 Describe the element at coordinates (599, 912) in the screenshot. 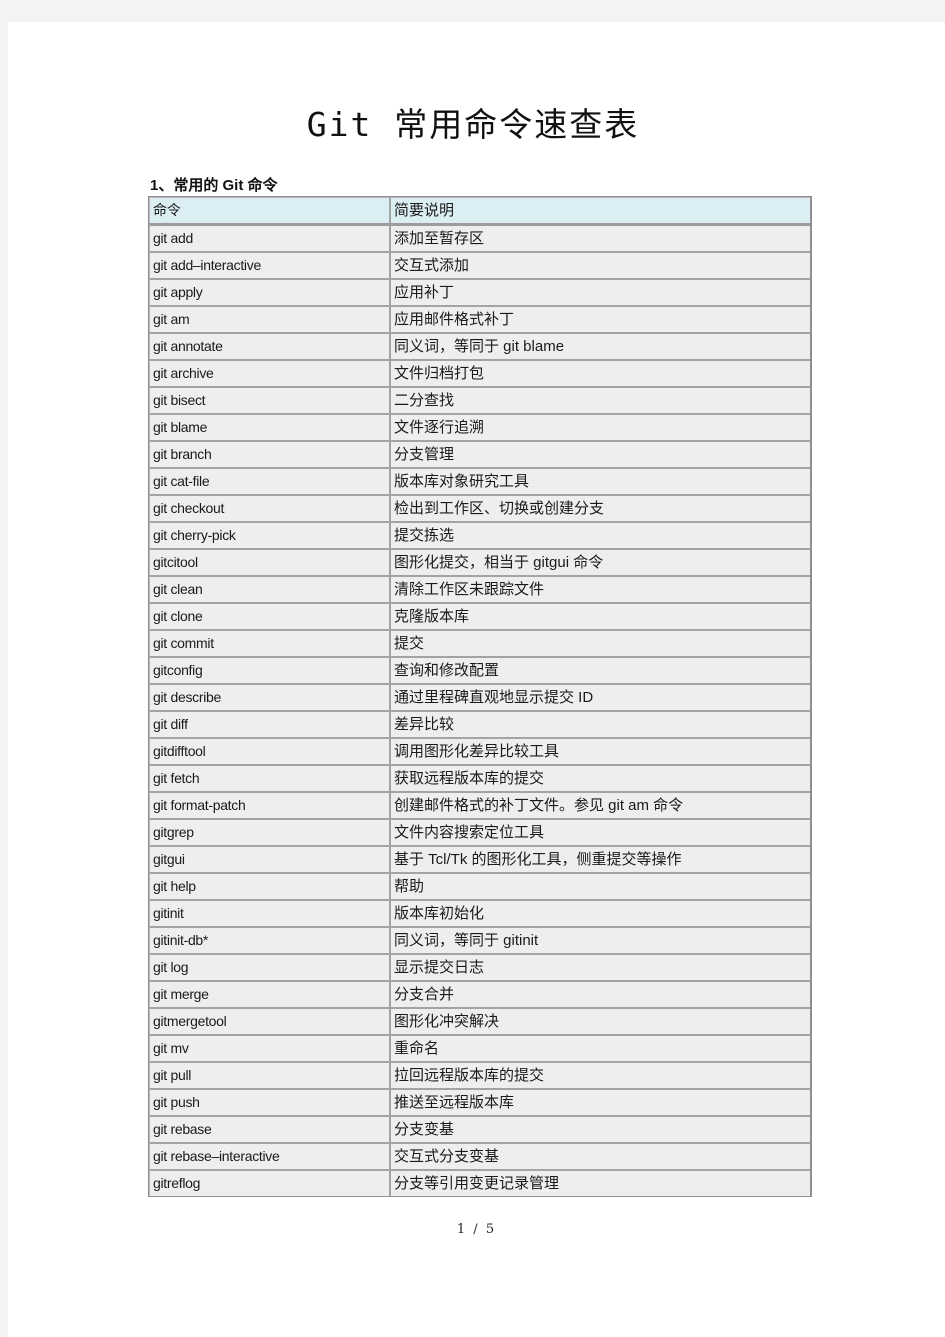

I see `description-cell: 版本库初始化` at that location.